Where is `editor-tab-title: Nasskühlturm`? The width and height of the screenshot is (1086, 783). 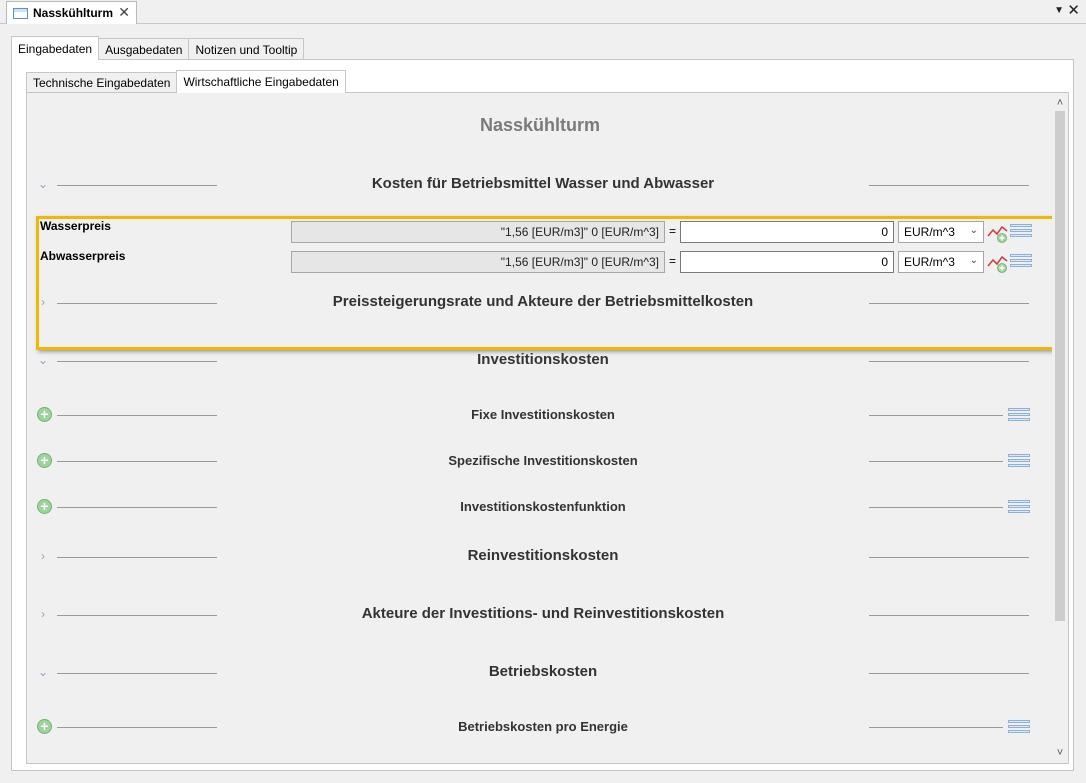 editor-tab-title: Nasskühlturm is located at coordinates (73, 13).